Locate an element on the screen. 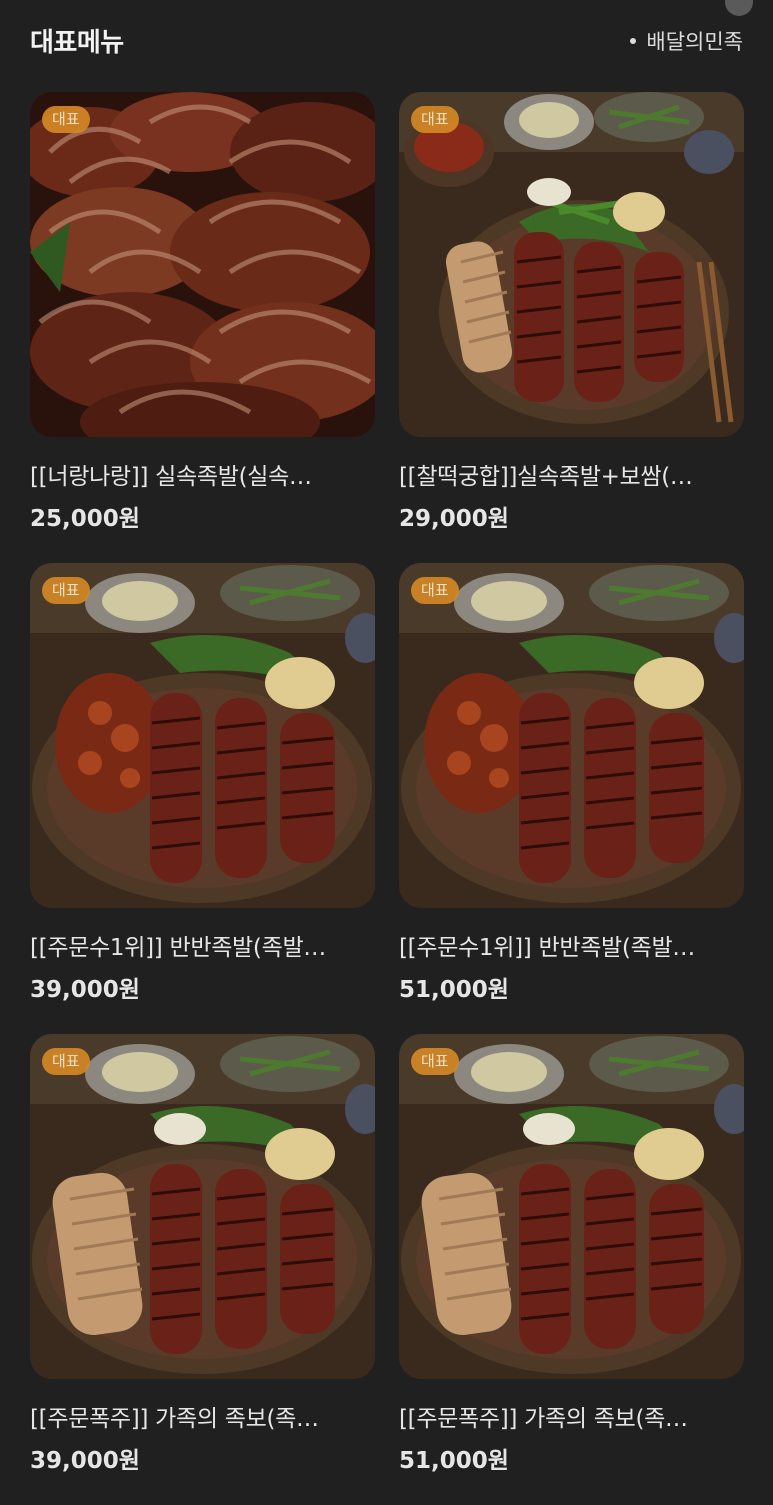 The height and width of the screenshot is (1505, 773). menu-card: 대표 [[주문수1위]] 반반족발(족발… 39,000원 is located at coordinates (202, 798).